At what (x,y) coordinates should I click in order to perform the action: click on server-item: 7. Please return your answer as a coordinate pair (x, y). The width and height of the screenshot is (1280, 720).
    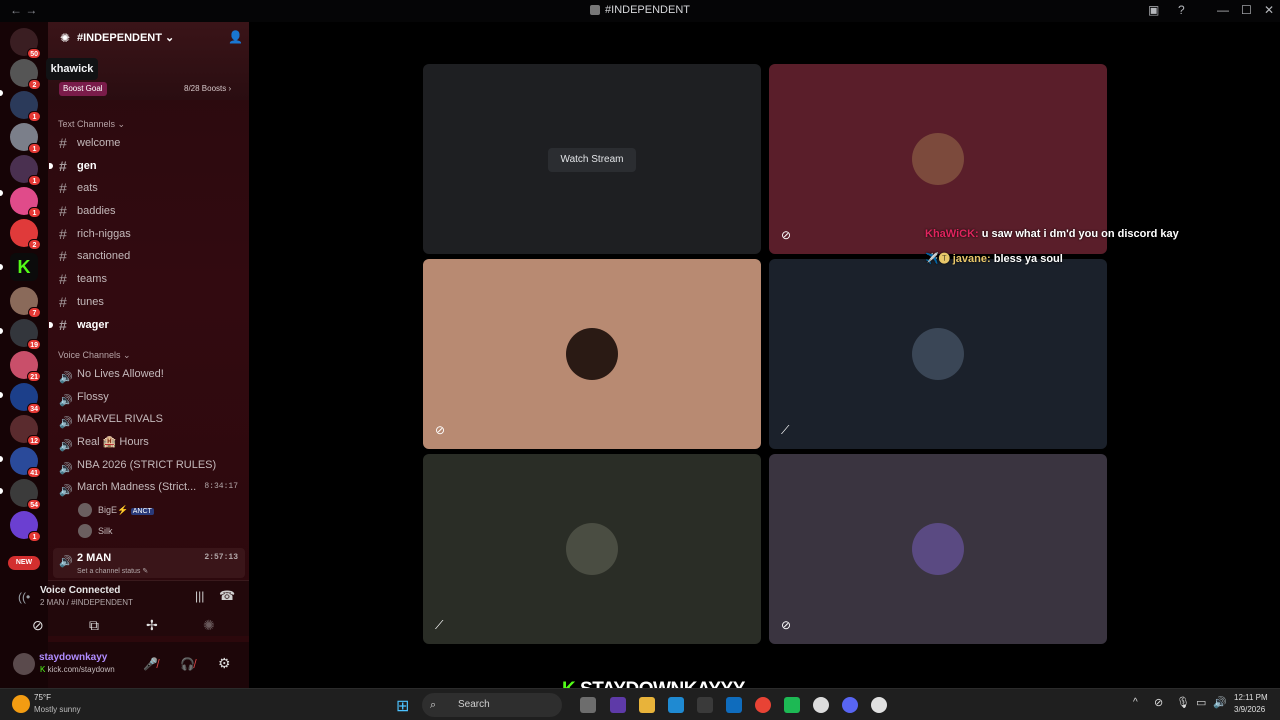
    Looking at the image, I should click on (25, 302).